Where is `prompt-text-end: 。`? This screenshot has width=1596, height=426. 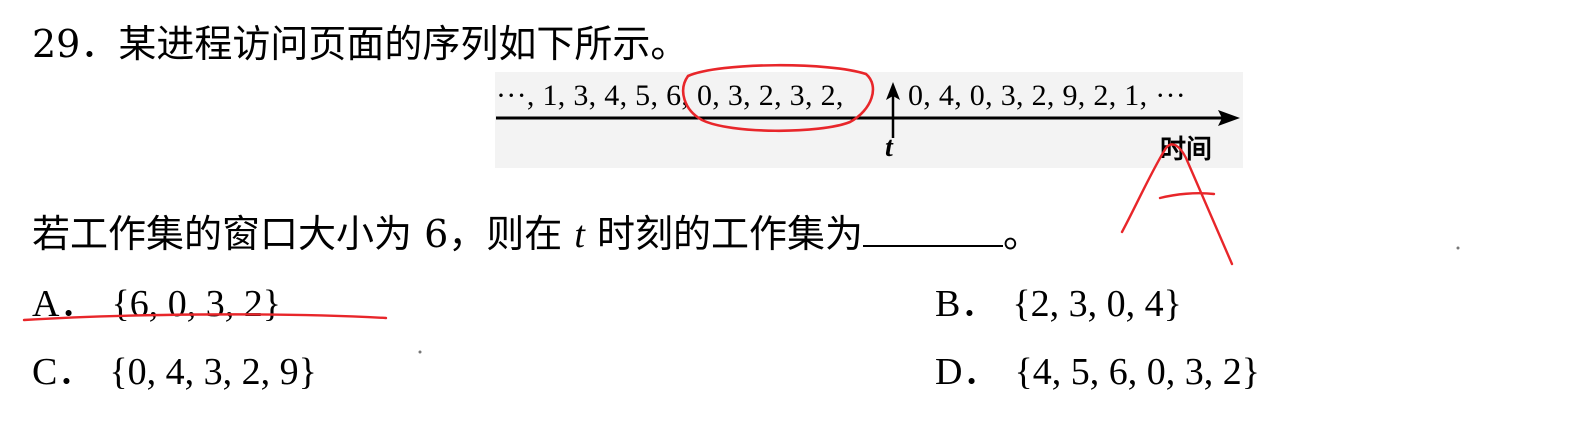 prompt-text-end: 。 is located at coordinates (1022, 234).